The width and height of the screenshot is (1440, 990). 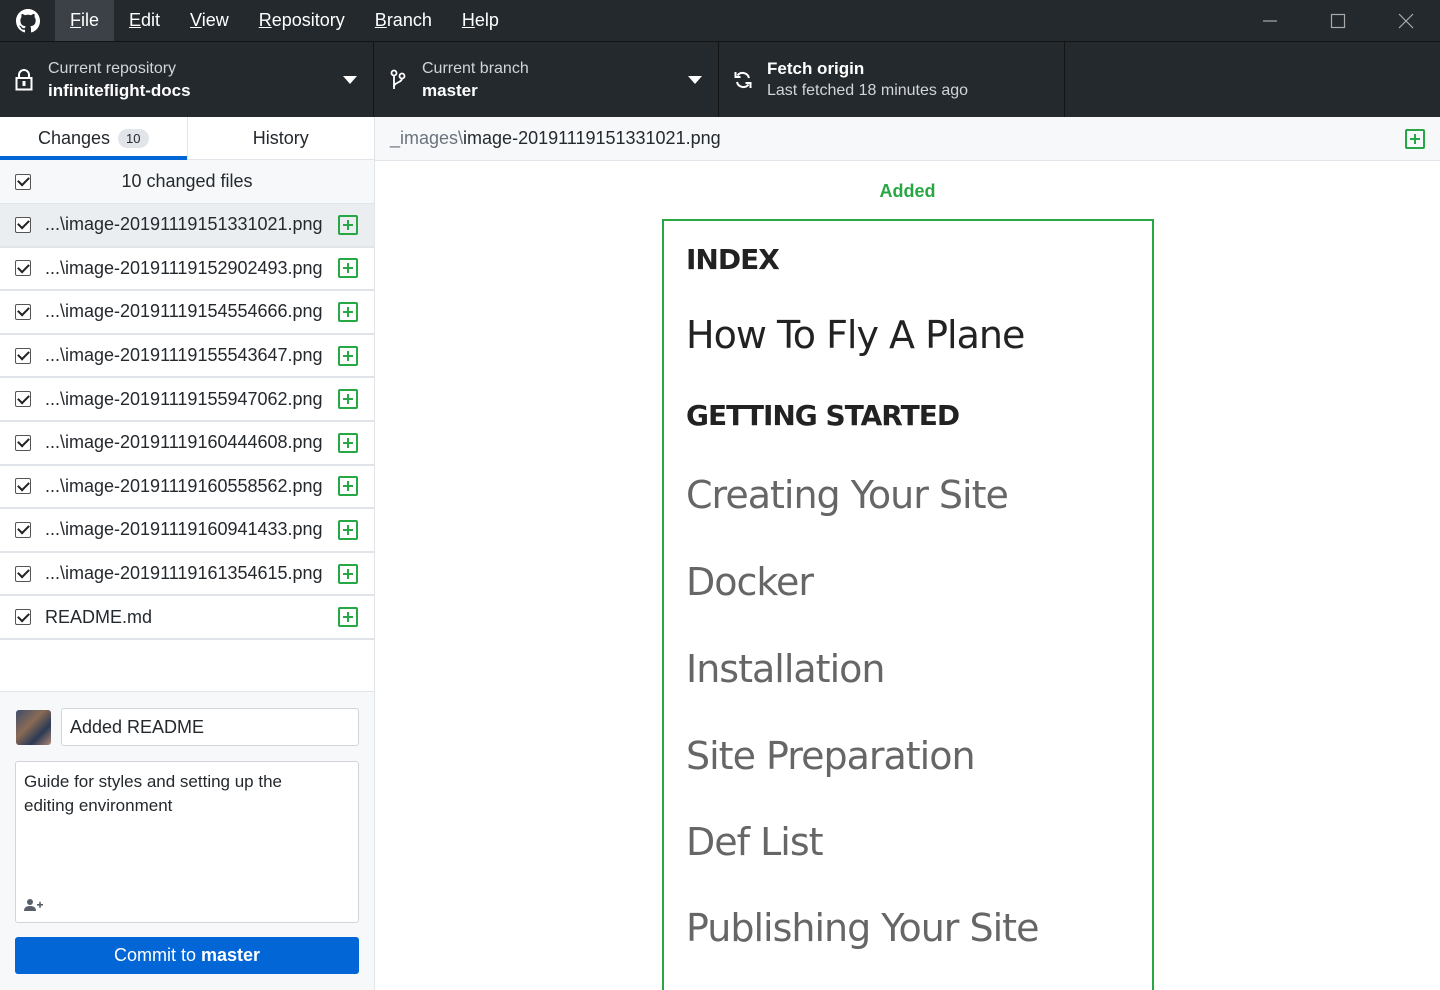 I want to click on preview-index-heading: INDEX, so click(x=733, y=259).